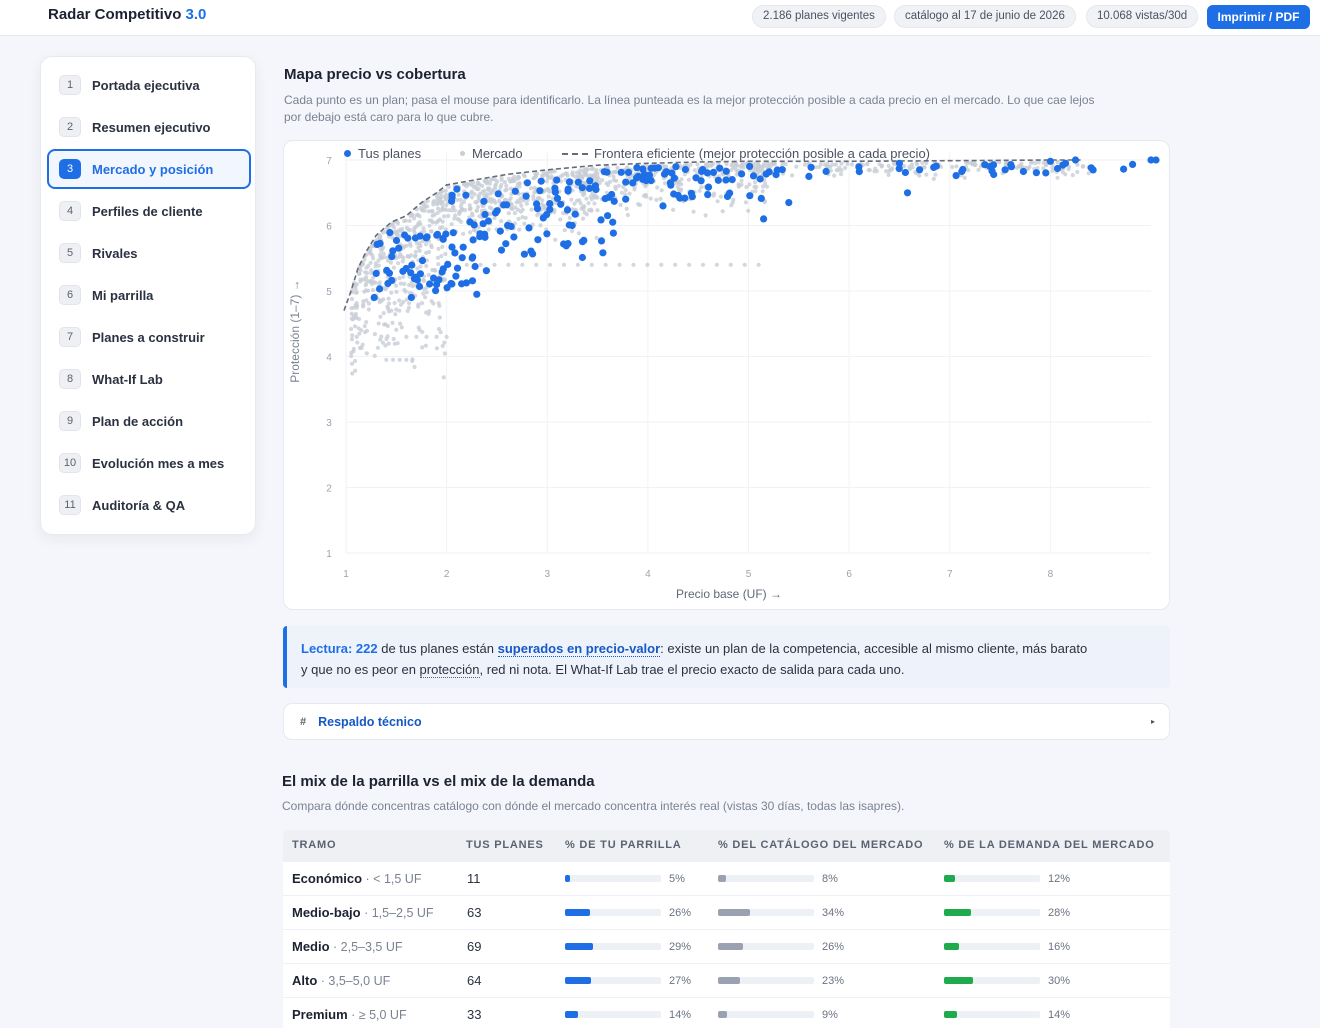 The image size is (1320, 1028). I want to click on sidebar-item-7: 7 Planes a construir, so click(149, 337).